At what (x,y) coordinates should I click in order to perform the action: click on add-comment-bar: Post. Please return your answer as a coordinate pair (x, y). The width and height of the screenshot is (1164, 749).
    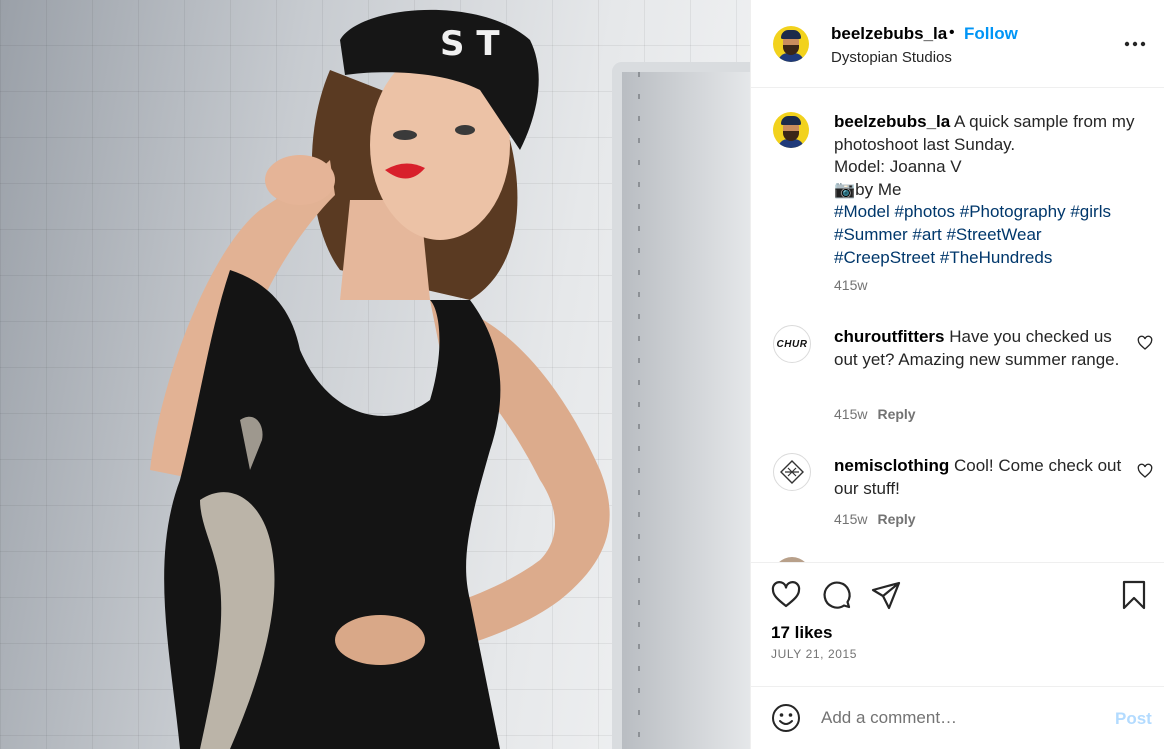
    Looking at the image, I should click on (957, 717).